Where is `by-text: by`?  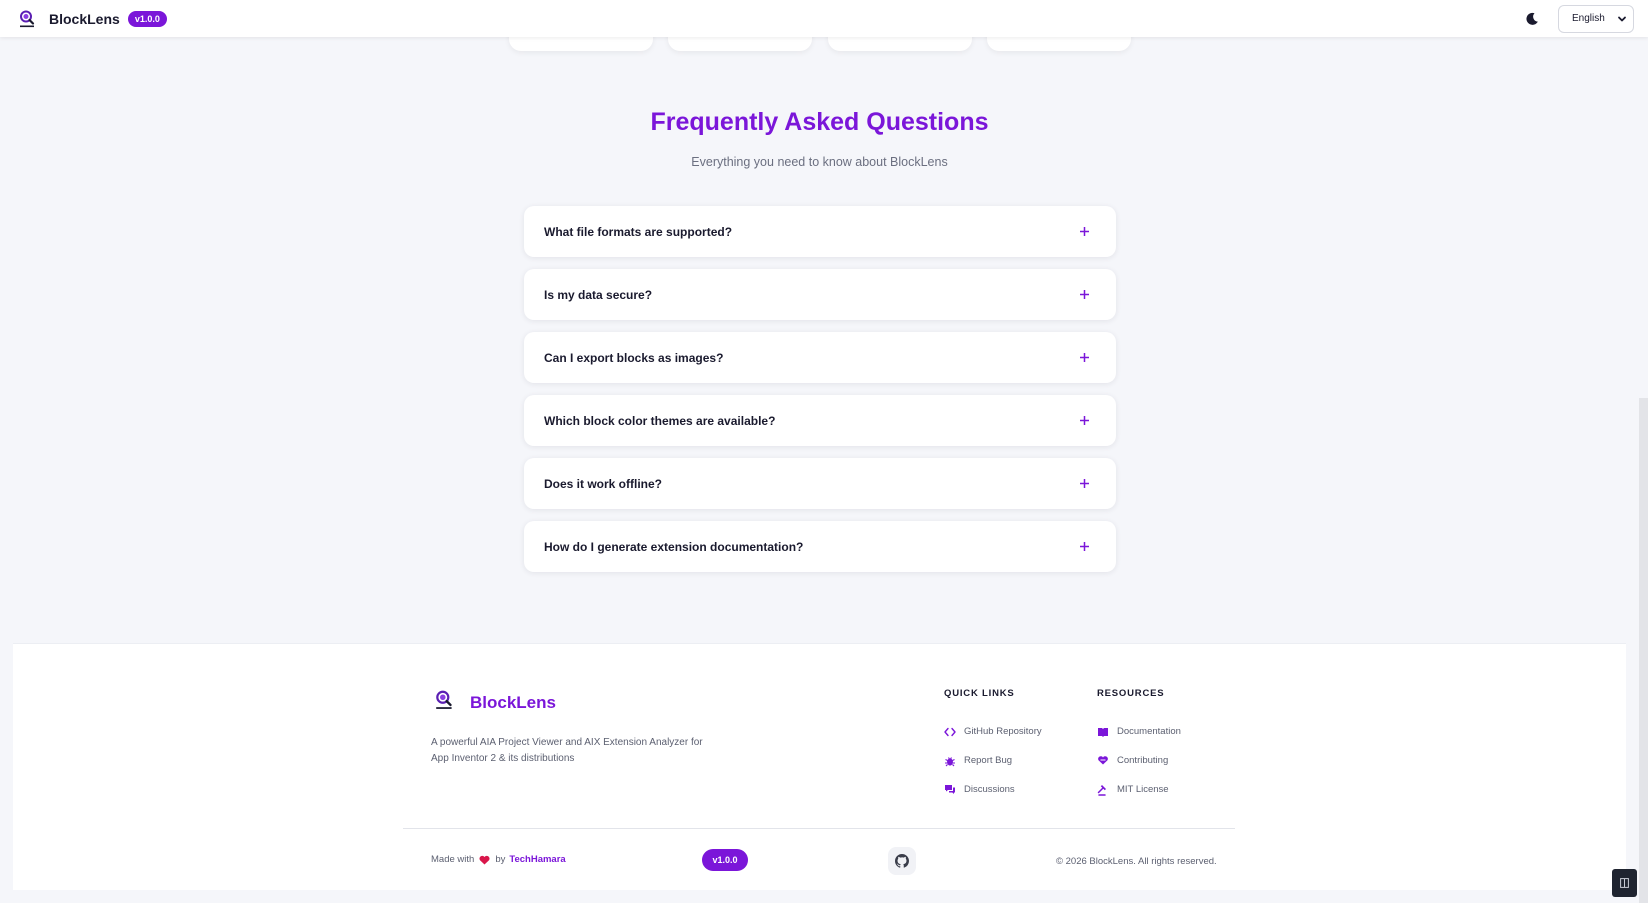
by-text: by is located at coordinates (500, 859).